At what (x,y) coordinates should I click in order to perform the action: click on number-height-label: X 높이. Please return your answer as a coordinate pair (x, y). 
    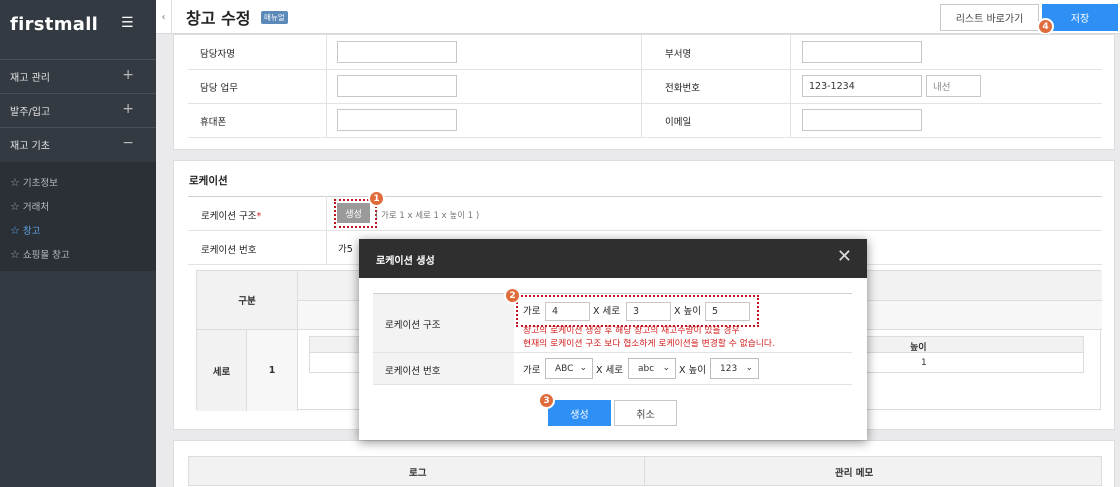
    Looking at the image, I should click on (693, 370).